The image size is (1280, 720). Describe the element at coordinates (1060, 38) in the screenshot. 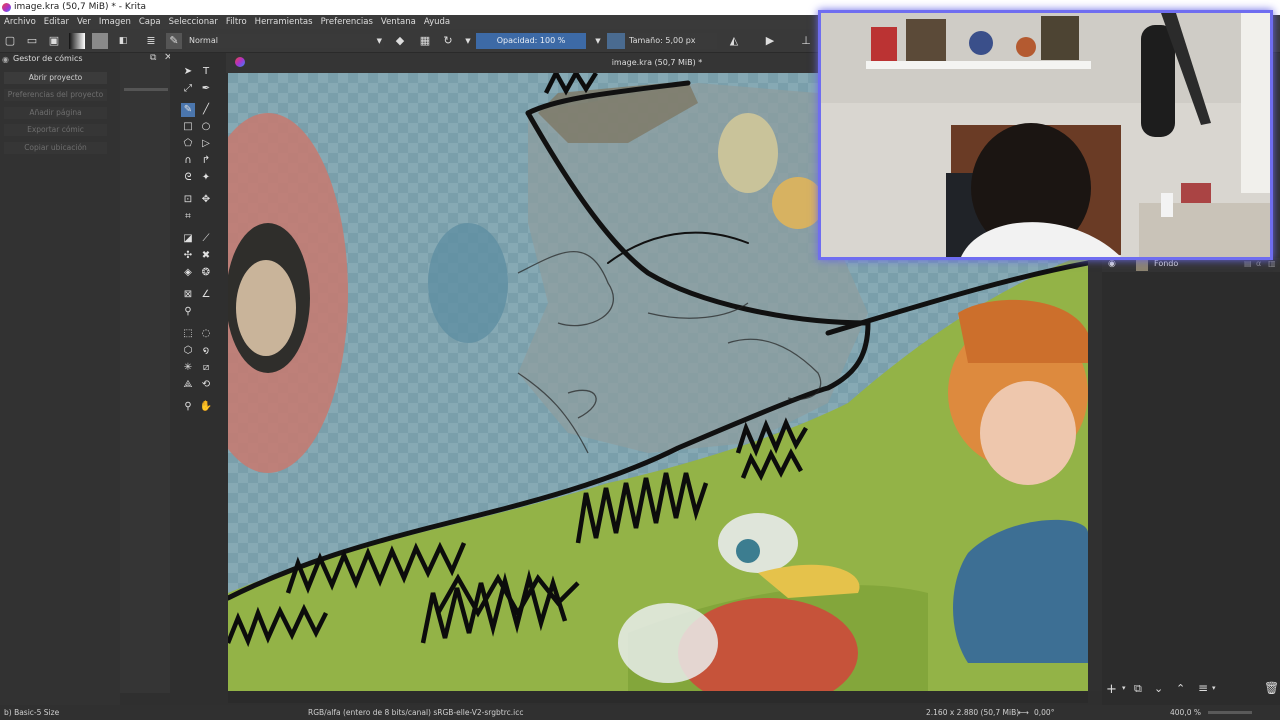

I see `frame-right-shape` at that location.